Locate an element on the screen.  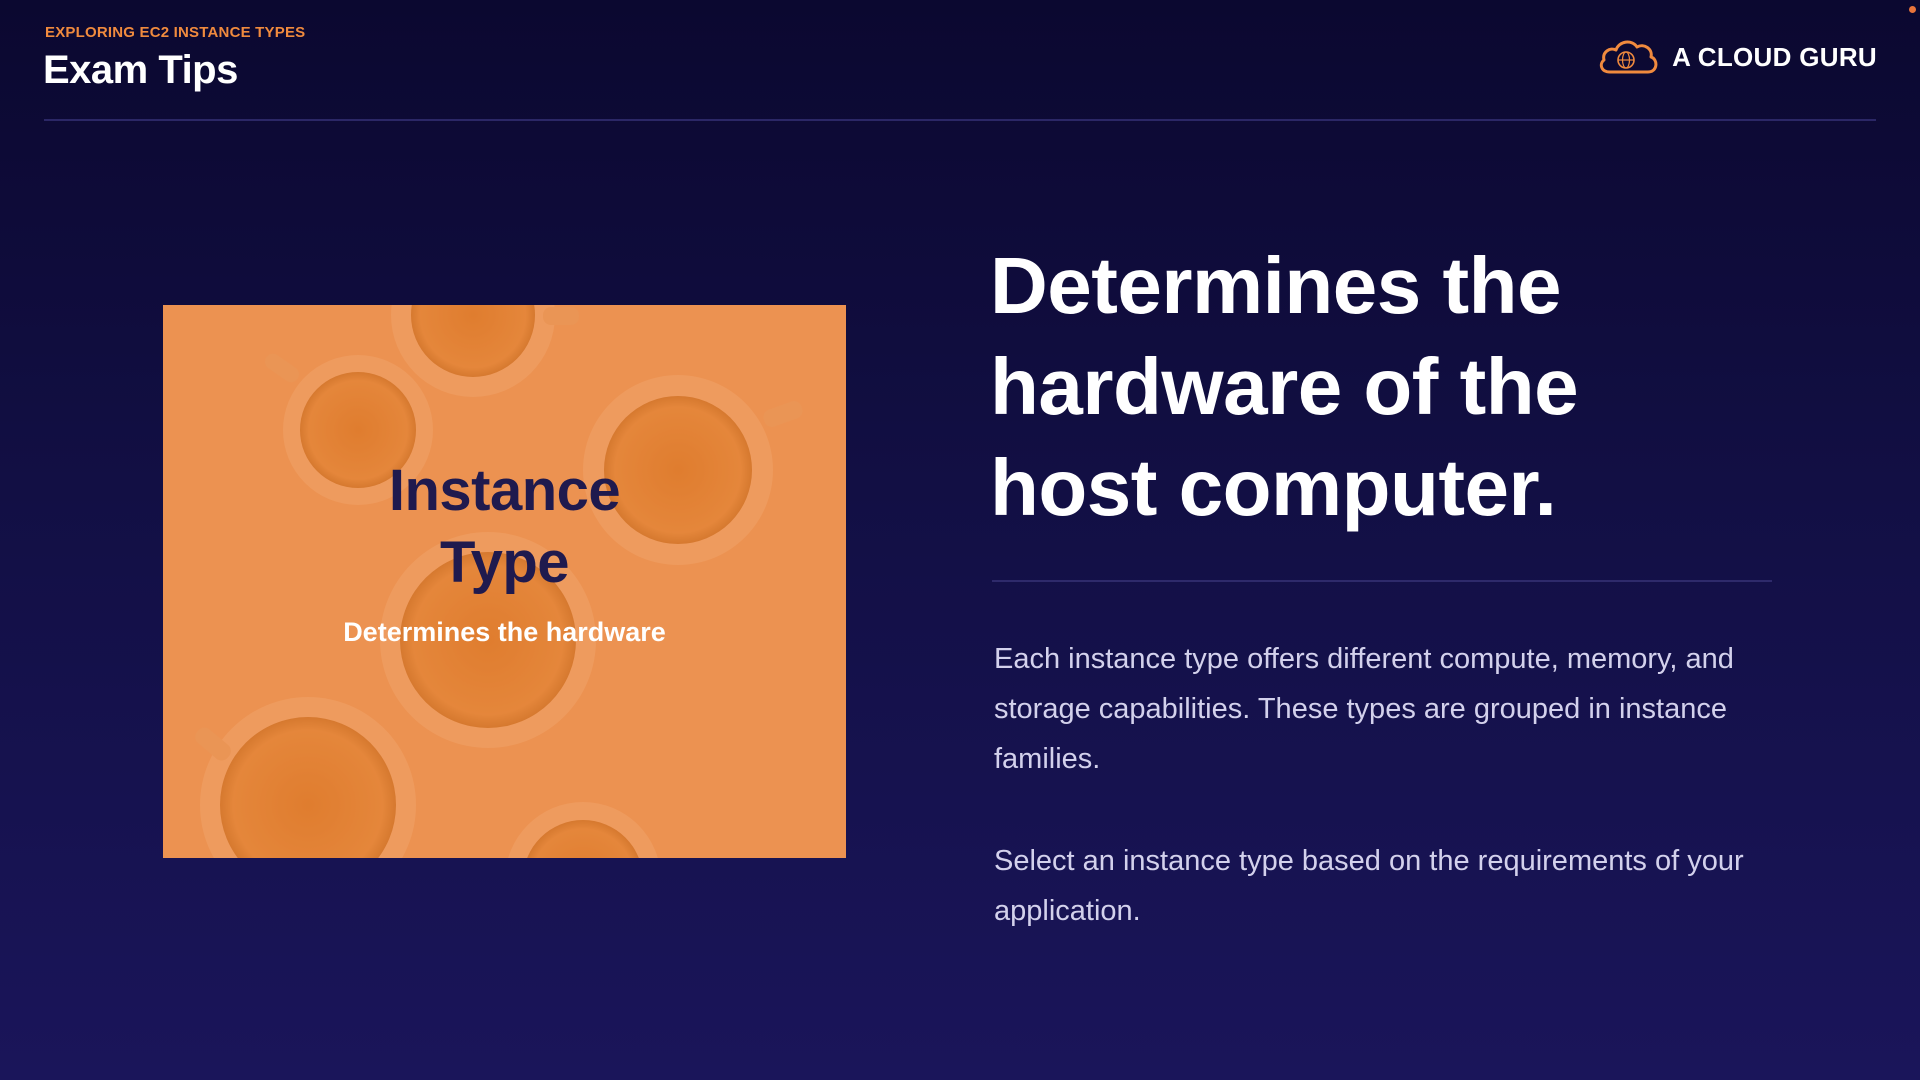
headline-line3: host computer. is located at coordinates (1273, 487).